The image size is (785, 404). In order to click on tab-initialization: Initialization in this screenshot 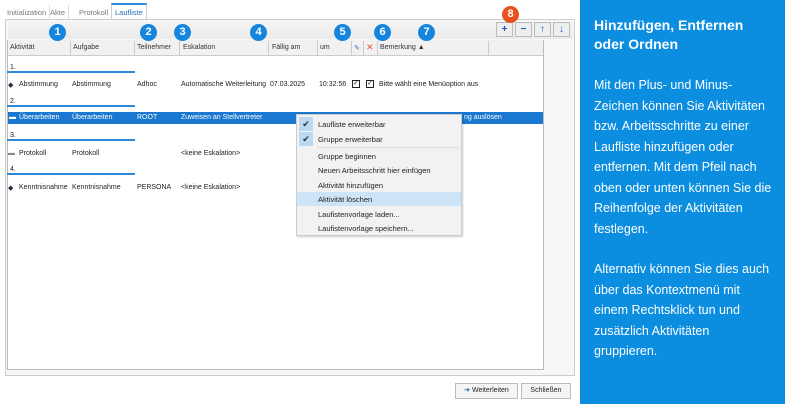, I will do `click(27, 12)`.